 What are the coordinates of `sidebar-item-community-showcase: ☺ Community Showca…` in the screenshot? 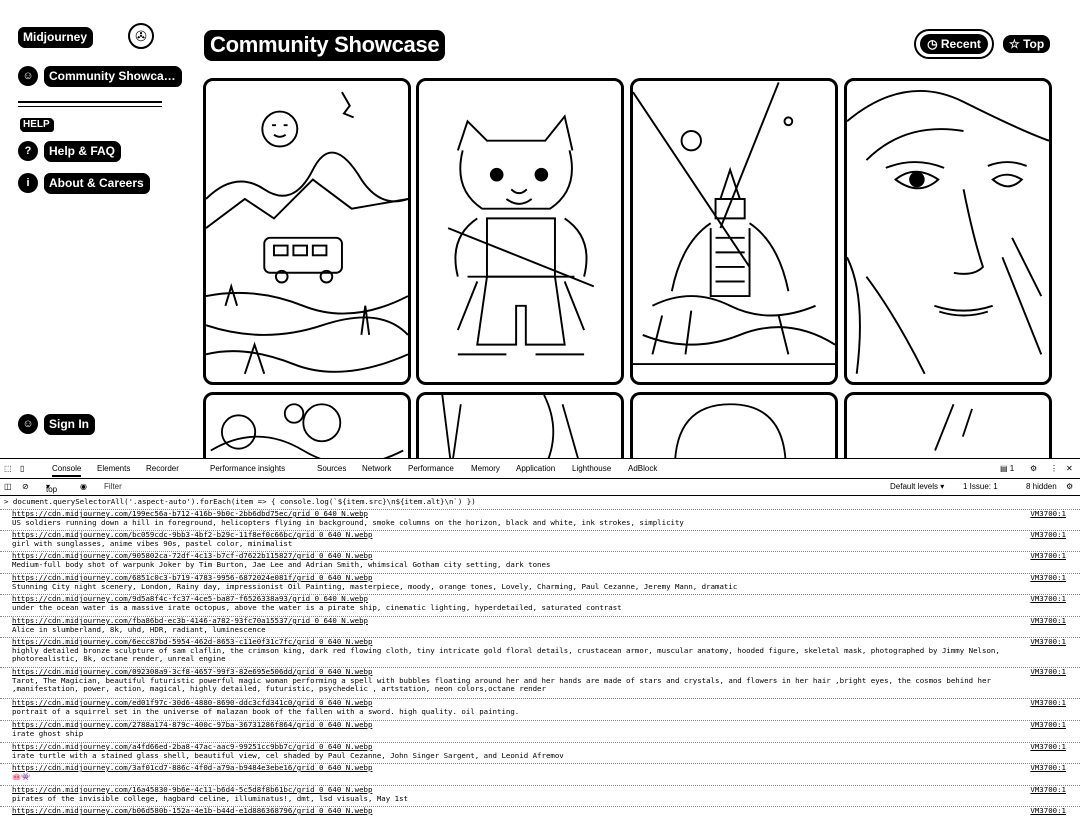 It's located at (99, 76).